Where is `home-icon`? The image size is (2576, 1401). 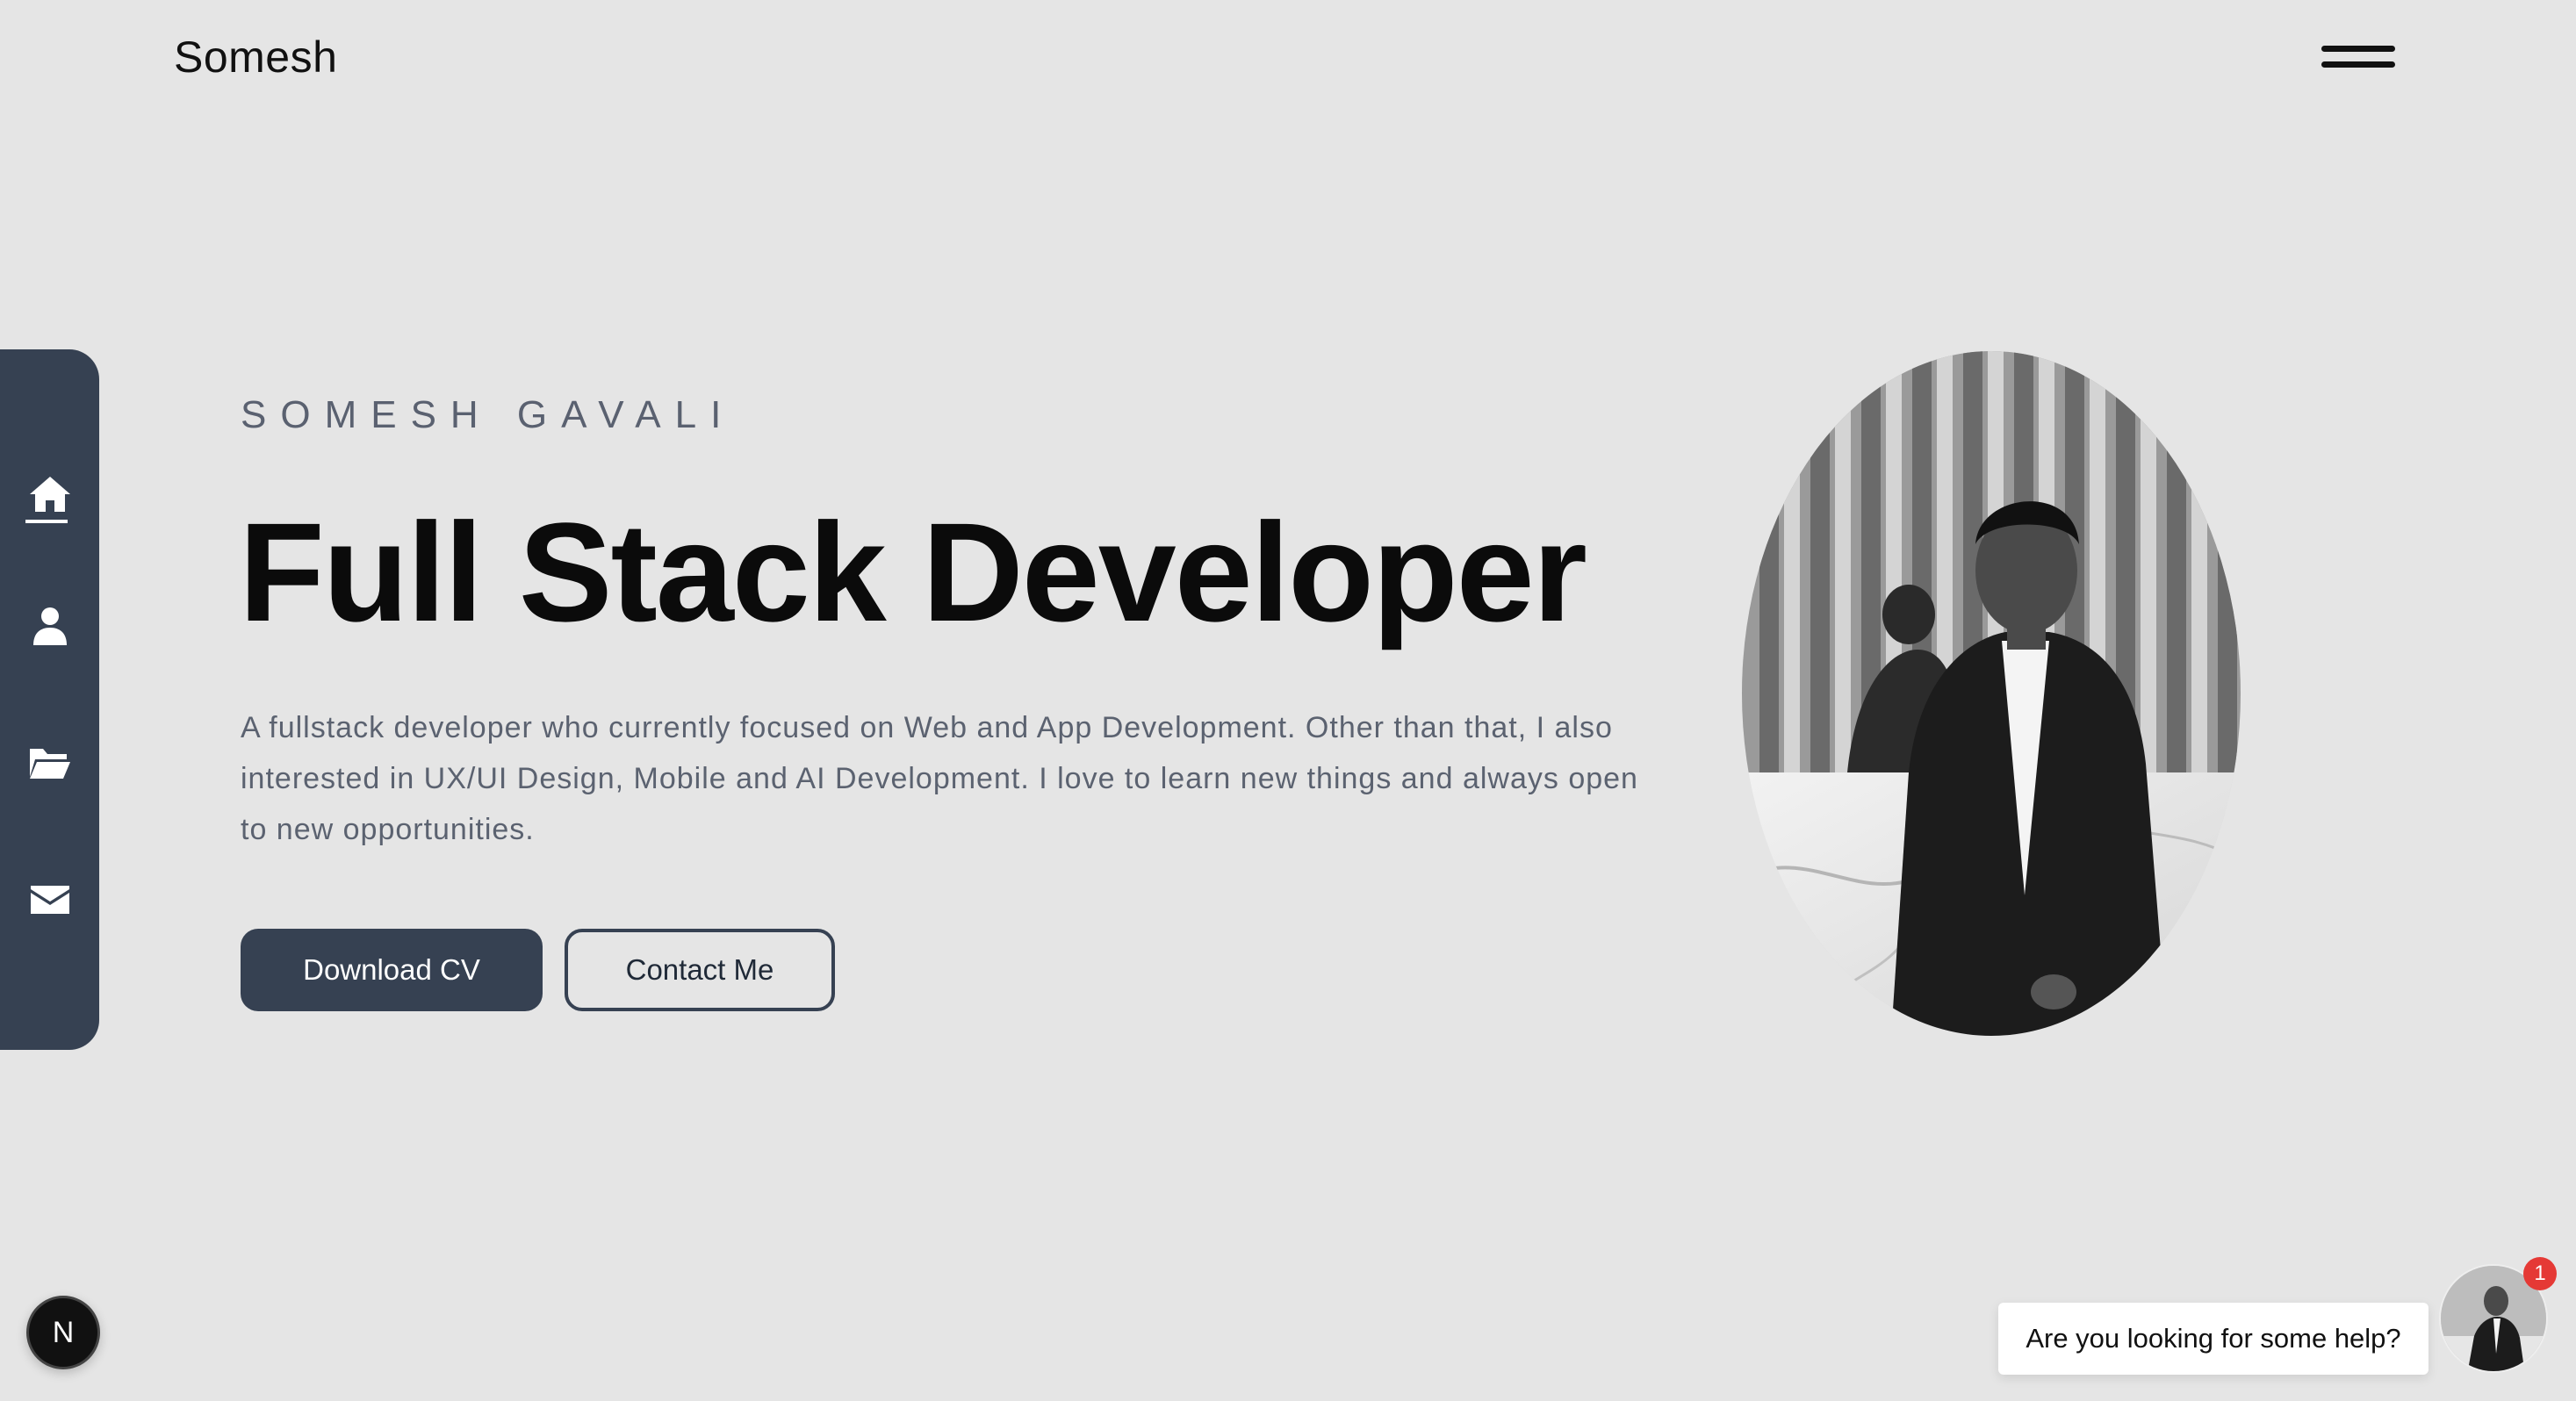
home-icon is located at coordinates (49, 494).